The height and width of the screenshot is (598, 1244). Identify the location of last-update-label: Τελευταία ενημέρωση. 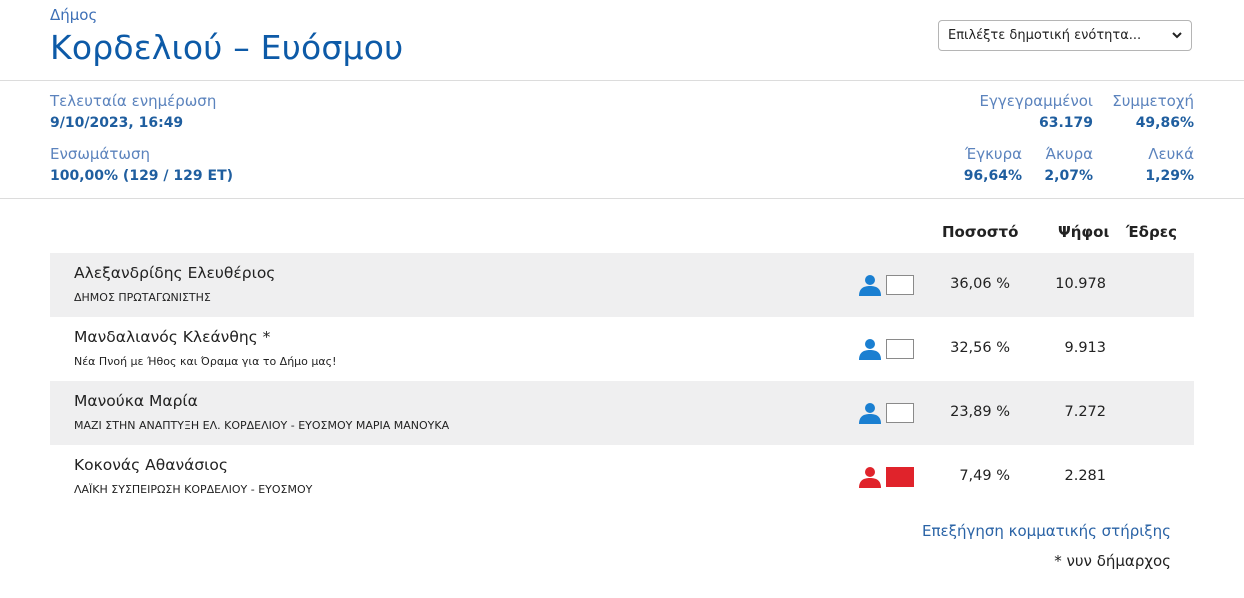
(133, 101).